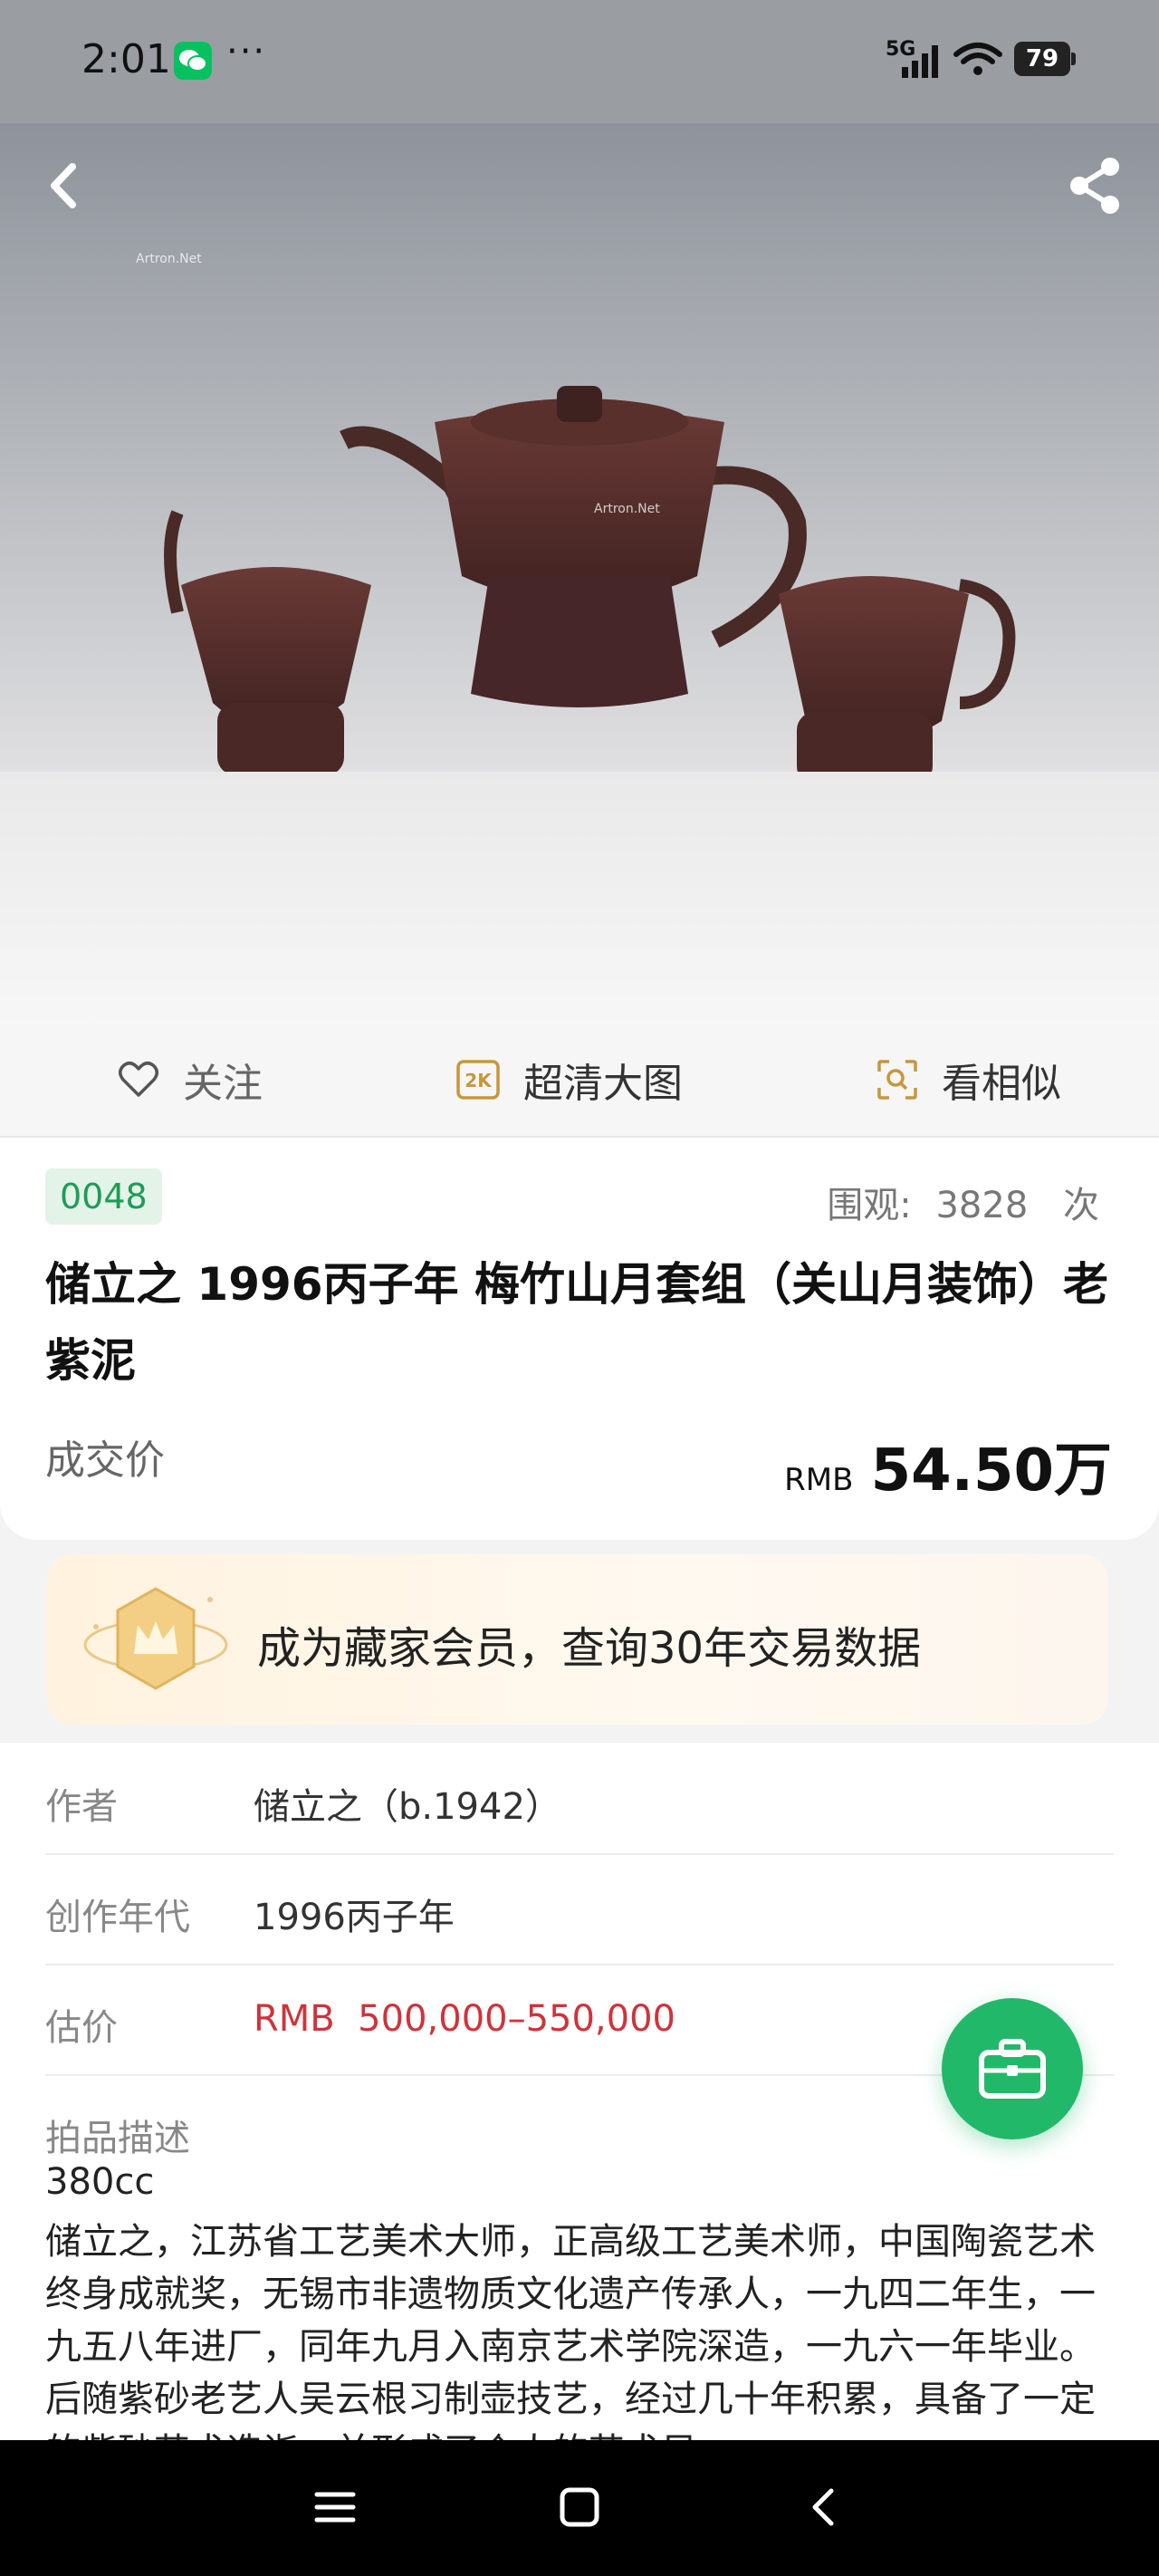 The image size is (1159, 2576). I want to click on action-bar: 关注 2K 超清大图 看相似, so click(579, 1081).